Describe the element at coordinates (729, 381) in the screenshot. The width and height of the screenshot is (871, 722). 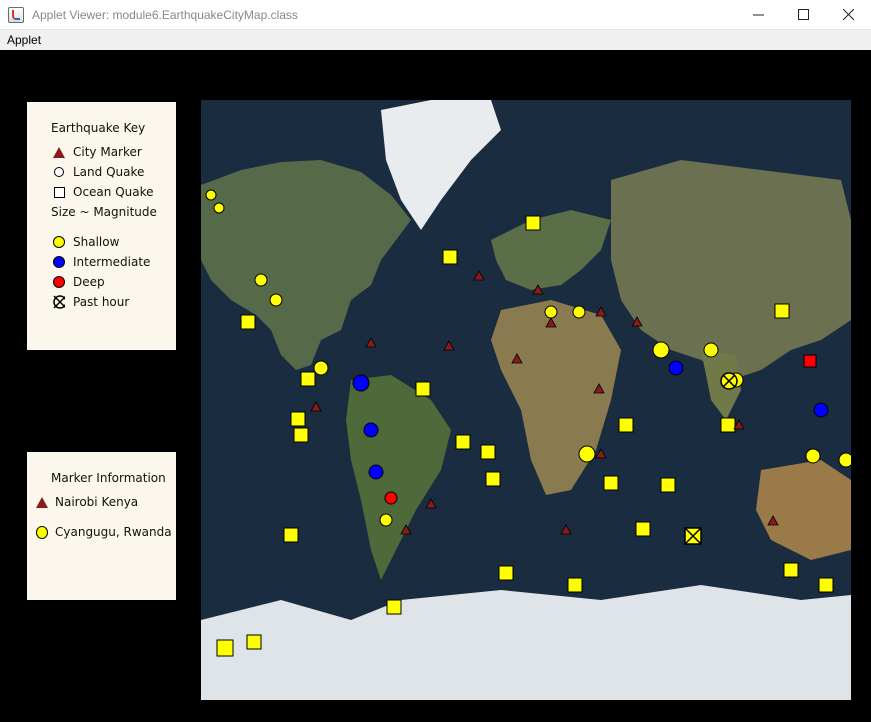
I see `past-hour-circle-marker` at that location.